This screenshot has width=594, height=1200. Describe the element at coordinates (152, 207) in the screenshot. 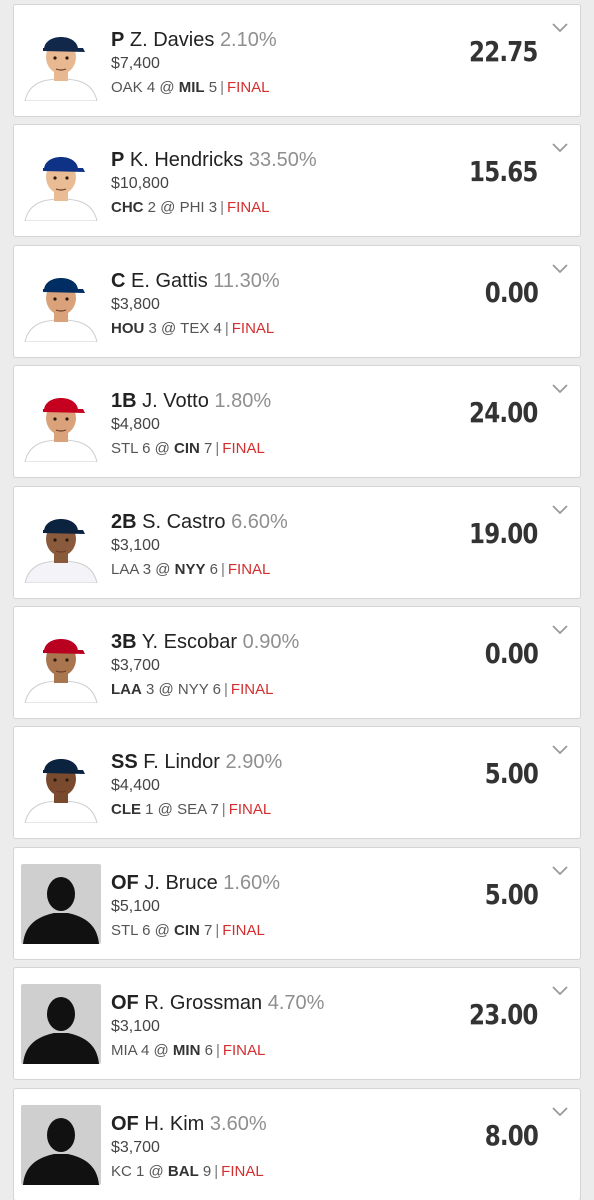

I see `away-score: 2` at that location.